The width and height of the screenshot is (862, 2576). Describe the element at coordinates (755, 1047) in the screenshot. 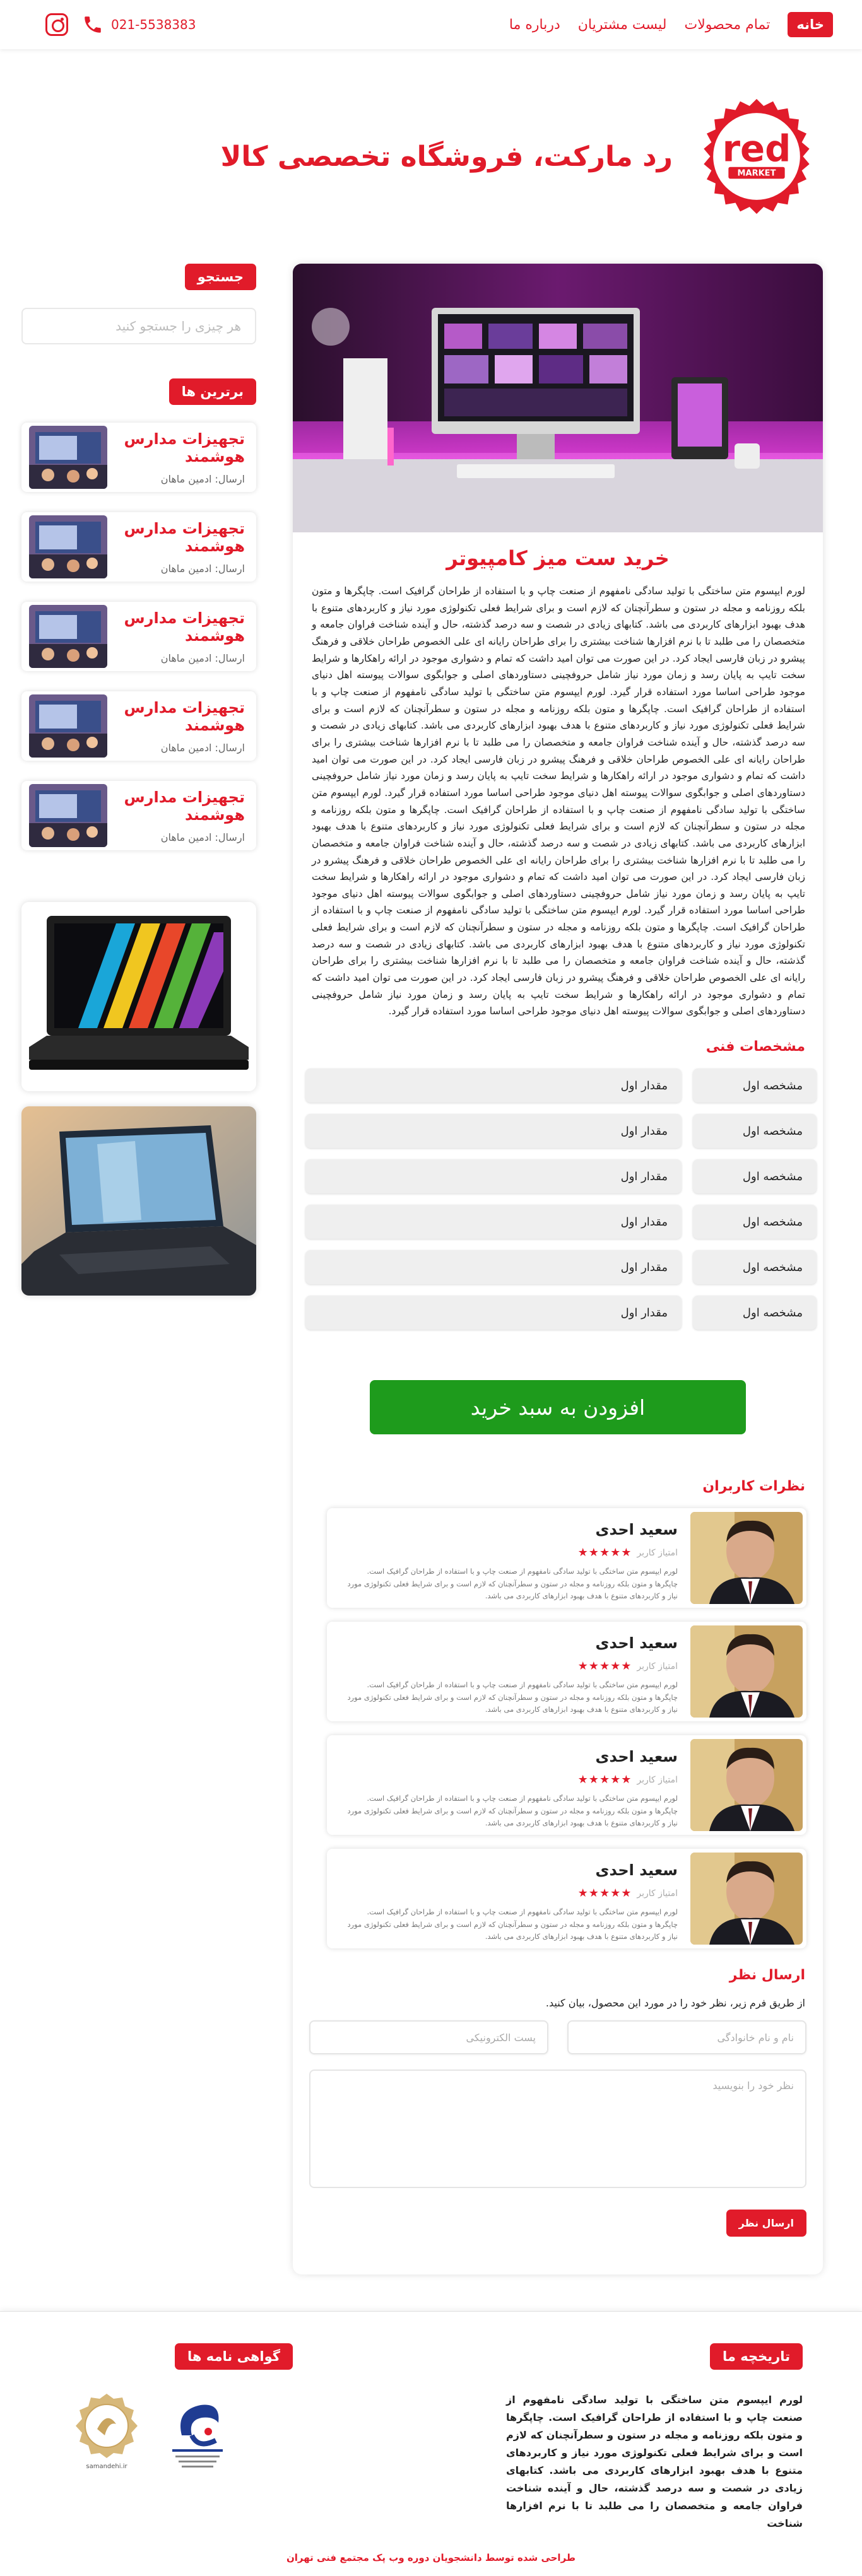

I see `specs-heading: مشخصات فنی` at that location.